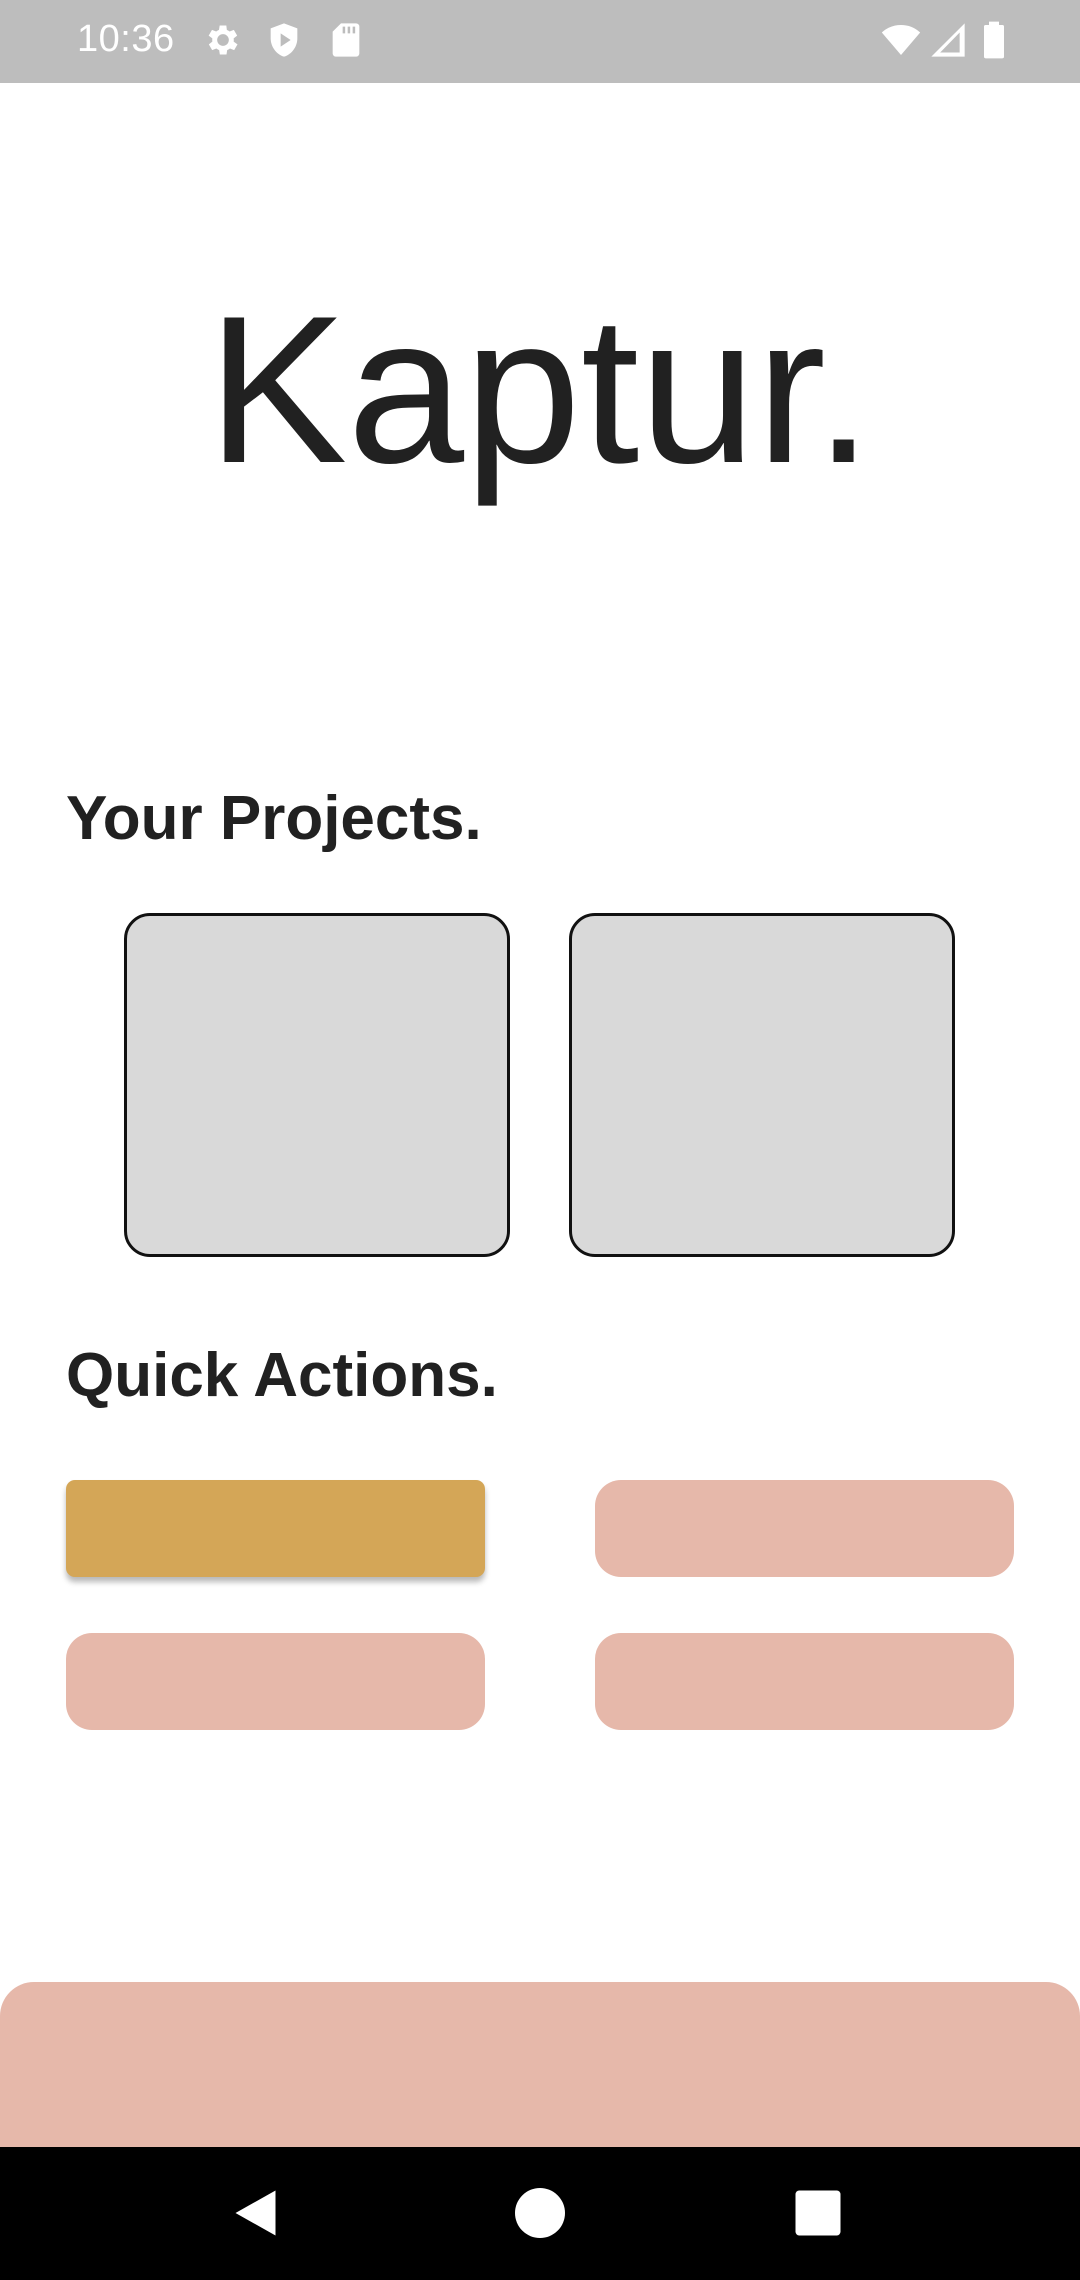 The height and width of the screenshot is (2280, 1080). What do you see at coordinates (284, 40) in the screenshot?
I see `shield-play-icon` at bounding box center [284, 40].